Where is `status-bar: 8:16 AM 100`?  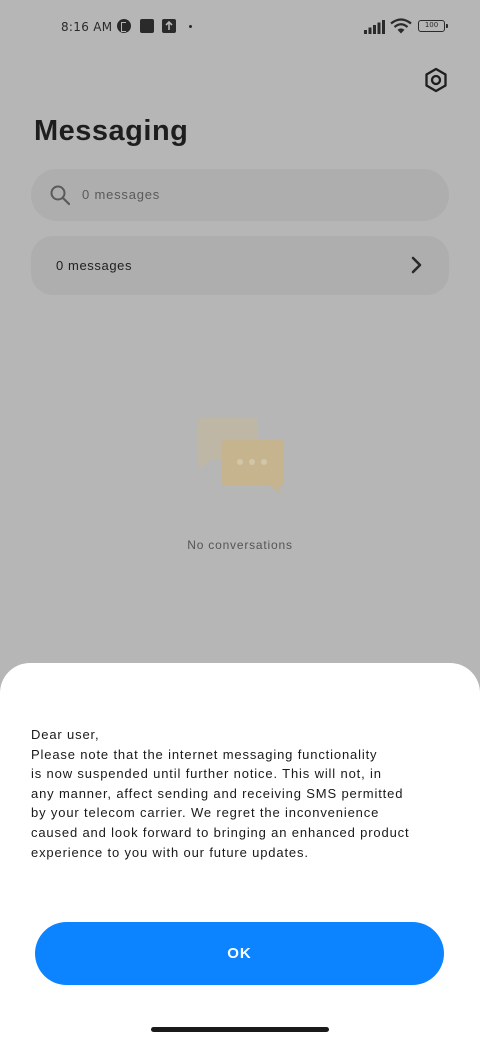 status-bar: 8:16 AM 100 is located at coordinates (240, 28).